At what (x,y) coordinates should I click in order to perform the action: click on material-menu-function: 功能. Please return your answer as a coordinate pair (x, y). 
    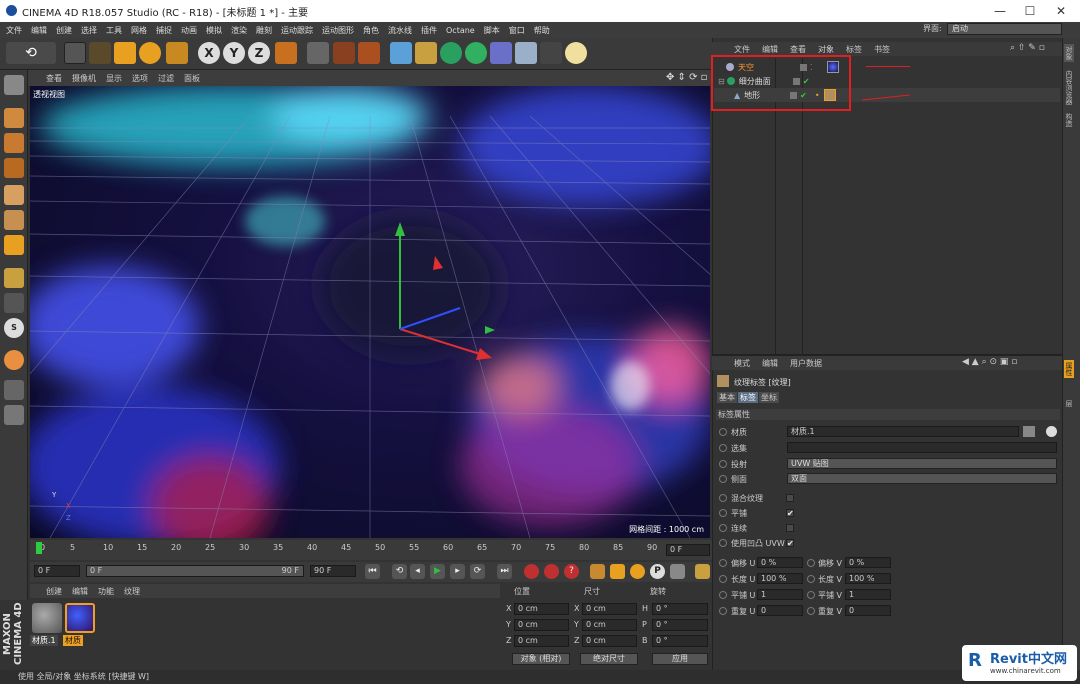
    Looking at the image, I should click on (106, 591).